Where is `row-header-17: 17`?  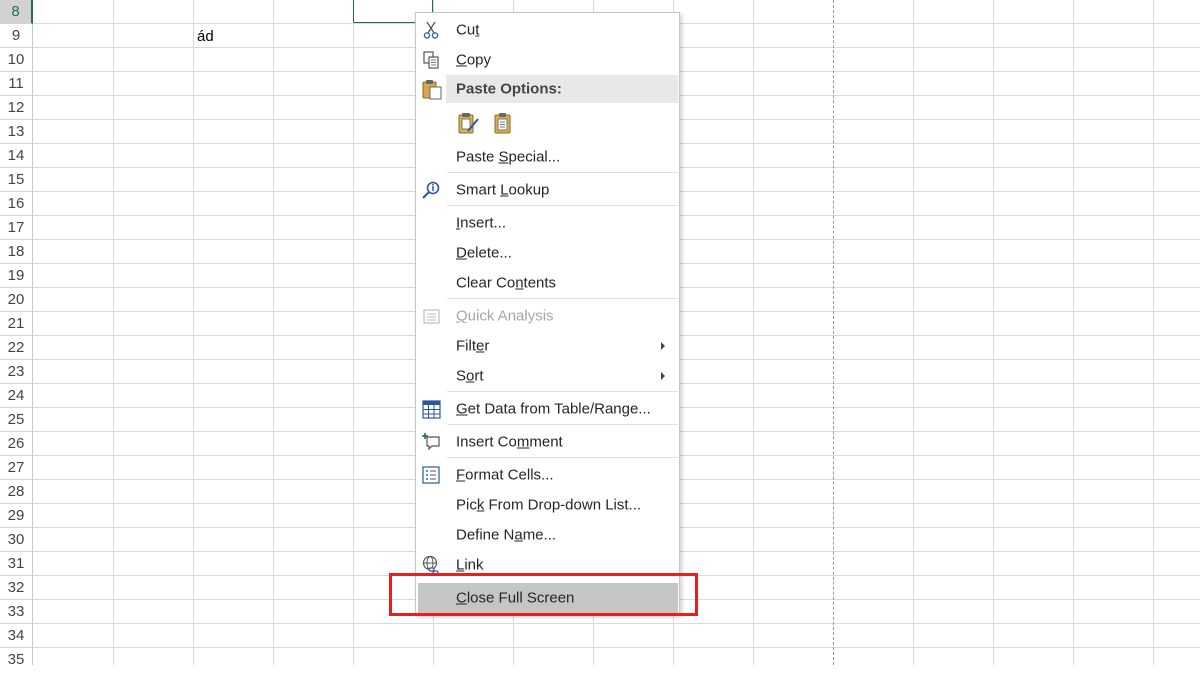
row-header-17: 17 is located at coordinates (16, 228).